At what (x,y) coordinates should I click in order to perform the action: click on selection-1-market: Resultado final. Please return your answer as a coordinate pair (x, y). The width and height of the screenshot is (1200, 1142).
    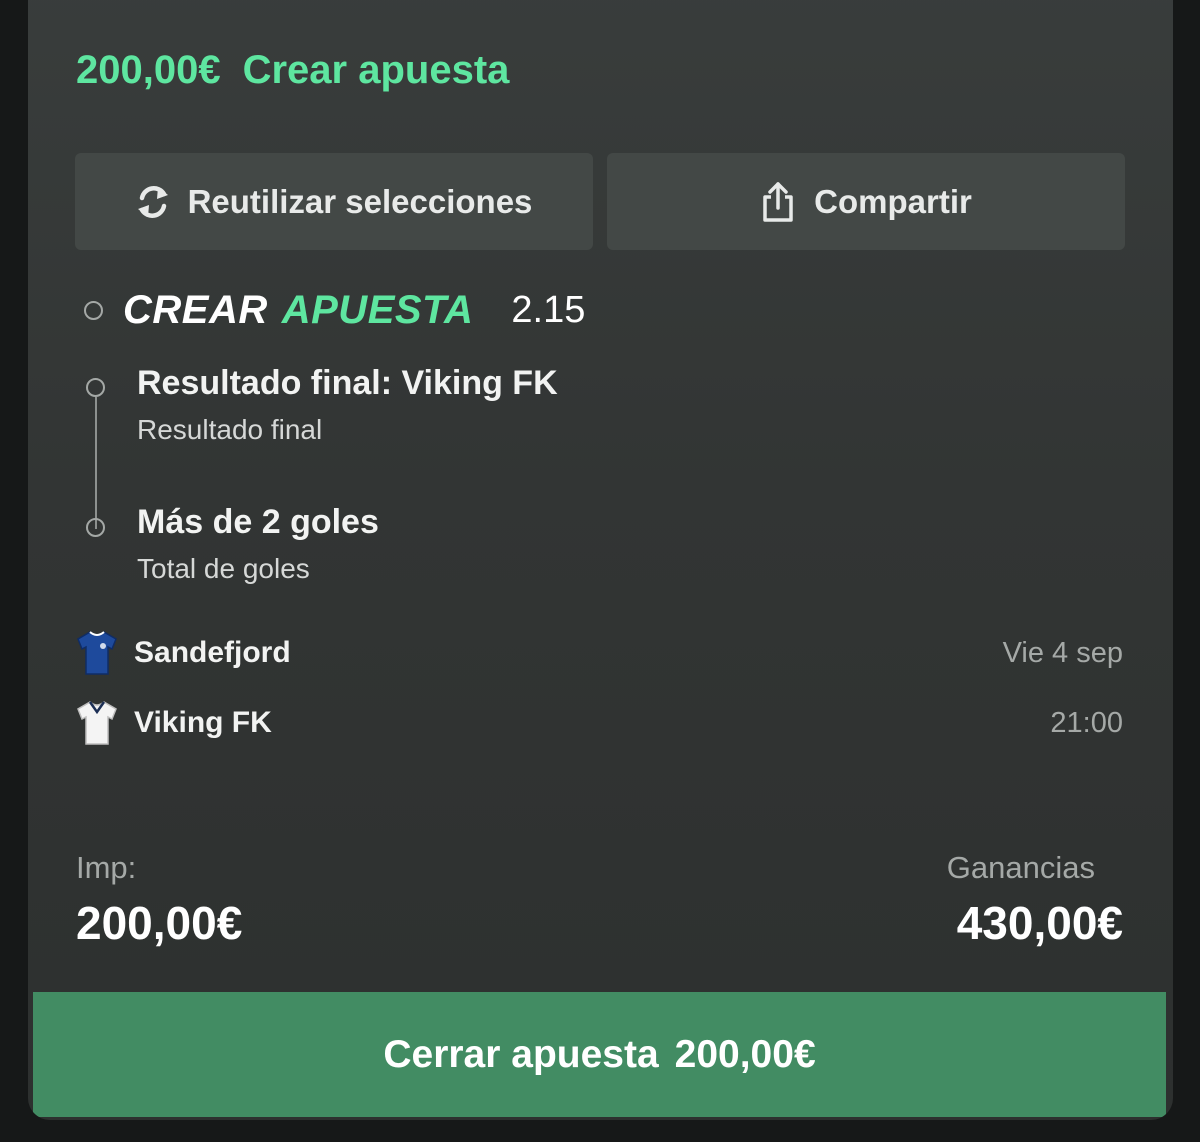
    Looking at the image, I should click on (230, 429).